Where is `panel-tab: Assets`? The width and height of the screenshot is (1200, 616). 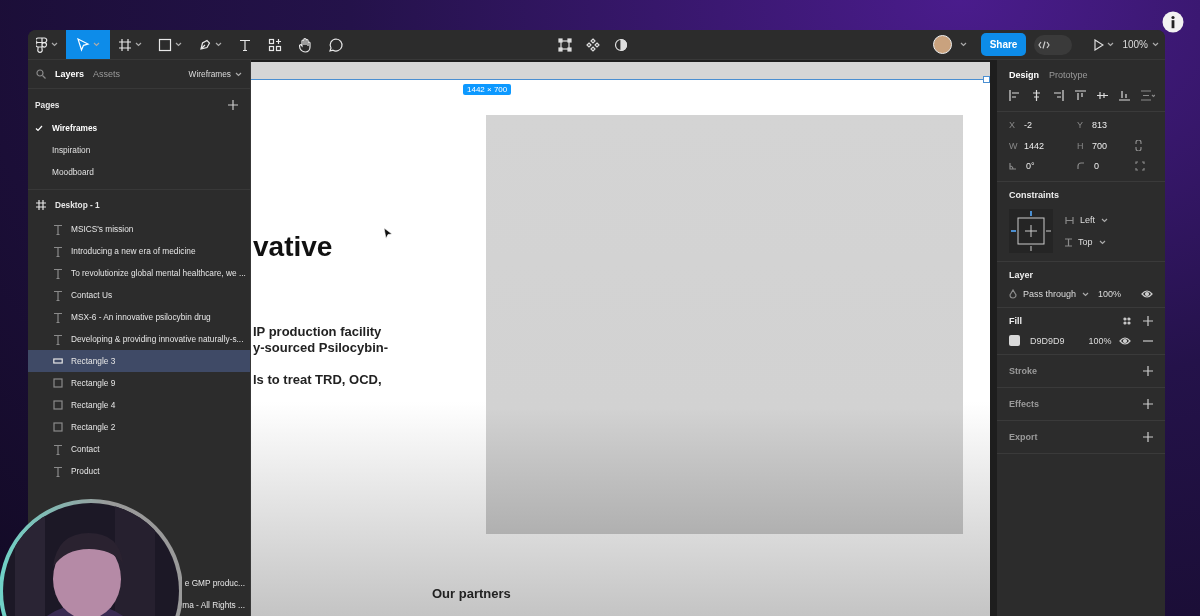 panel-tab: Assets is located at coordinates (107, 74).